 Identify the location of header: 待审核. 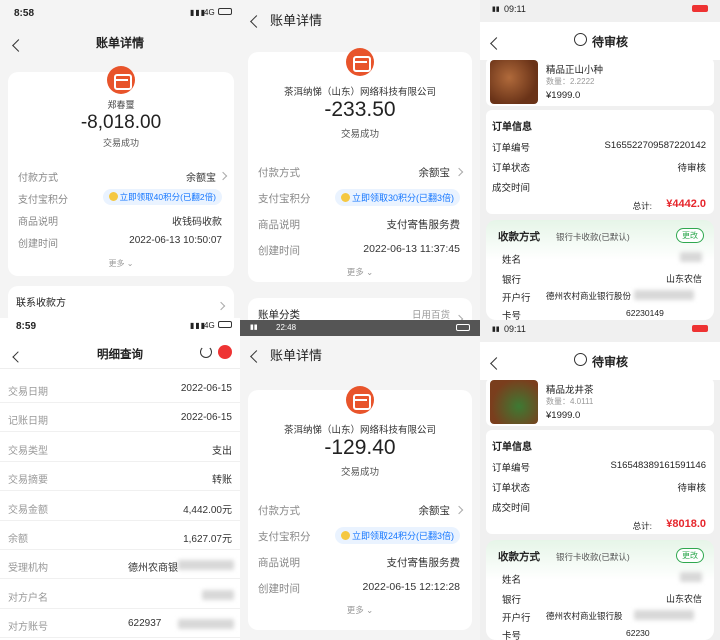
(600, 361).